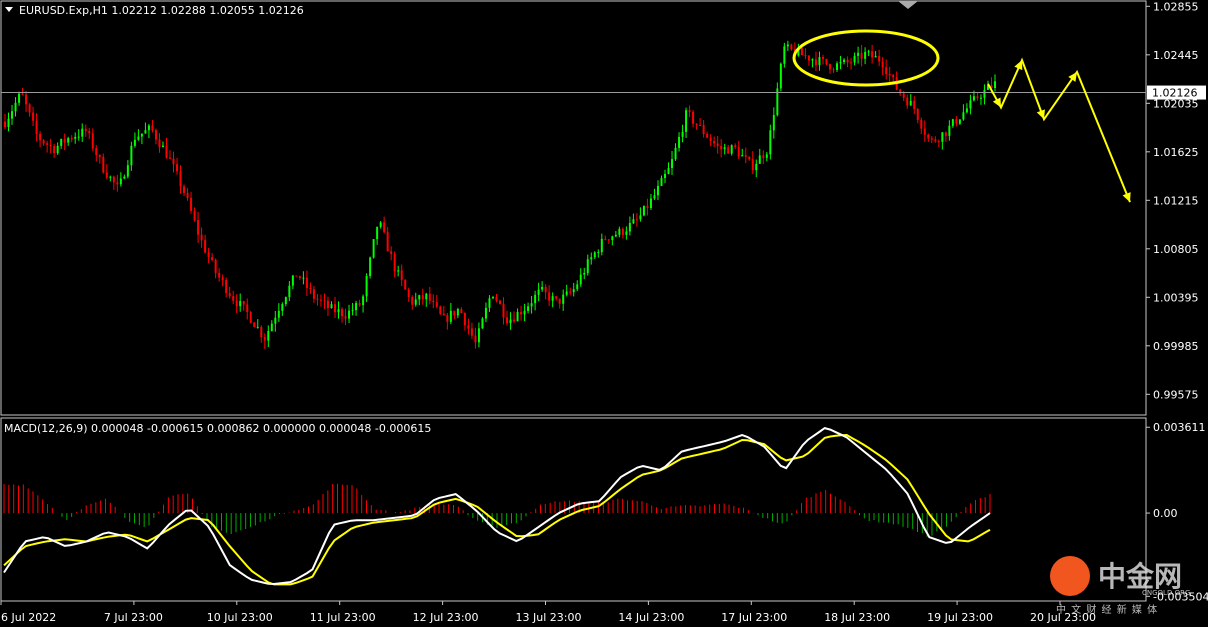 Image resolution: width=1208 pixels, height=627 pixels. What do you see at coordinates (1166, 593) in the screenshot?
I see `watermark-domain: CNGOLD.ORG` at bounding box center [1166, 593].